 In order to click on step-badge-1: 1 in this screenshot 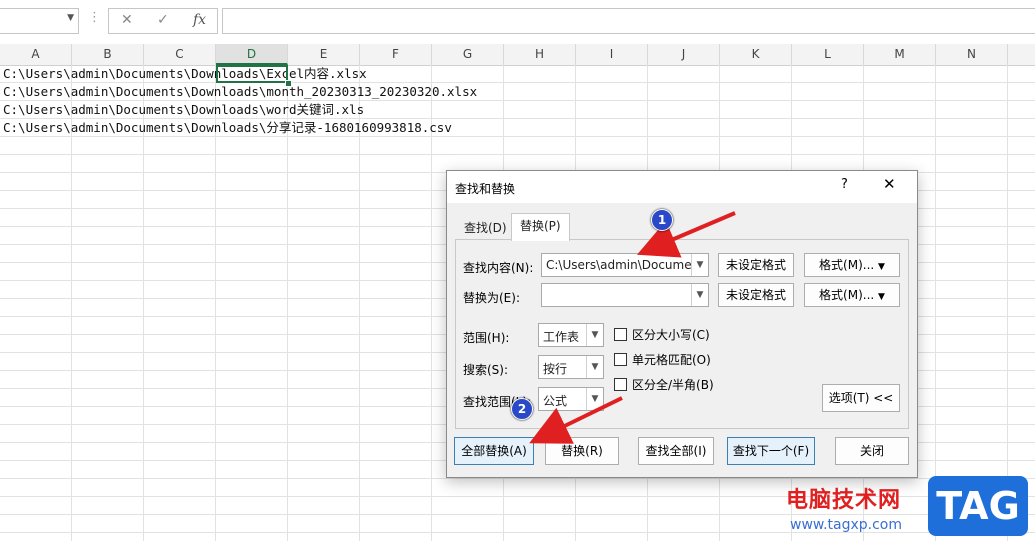, I will do `click(662, 220)`.